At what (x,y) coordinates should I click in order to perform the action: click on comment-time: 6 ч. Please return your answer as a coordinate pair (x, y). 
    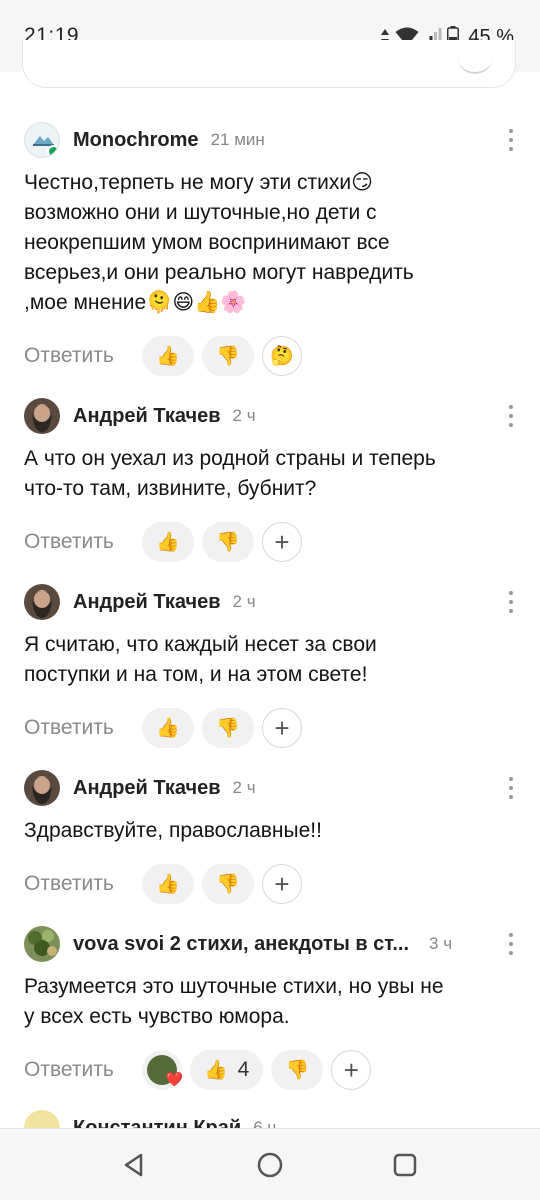
    Looking at the image, I should click on (265, 1123).